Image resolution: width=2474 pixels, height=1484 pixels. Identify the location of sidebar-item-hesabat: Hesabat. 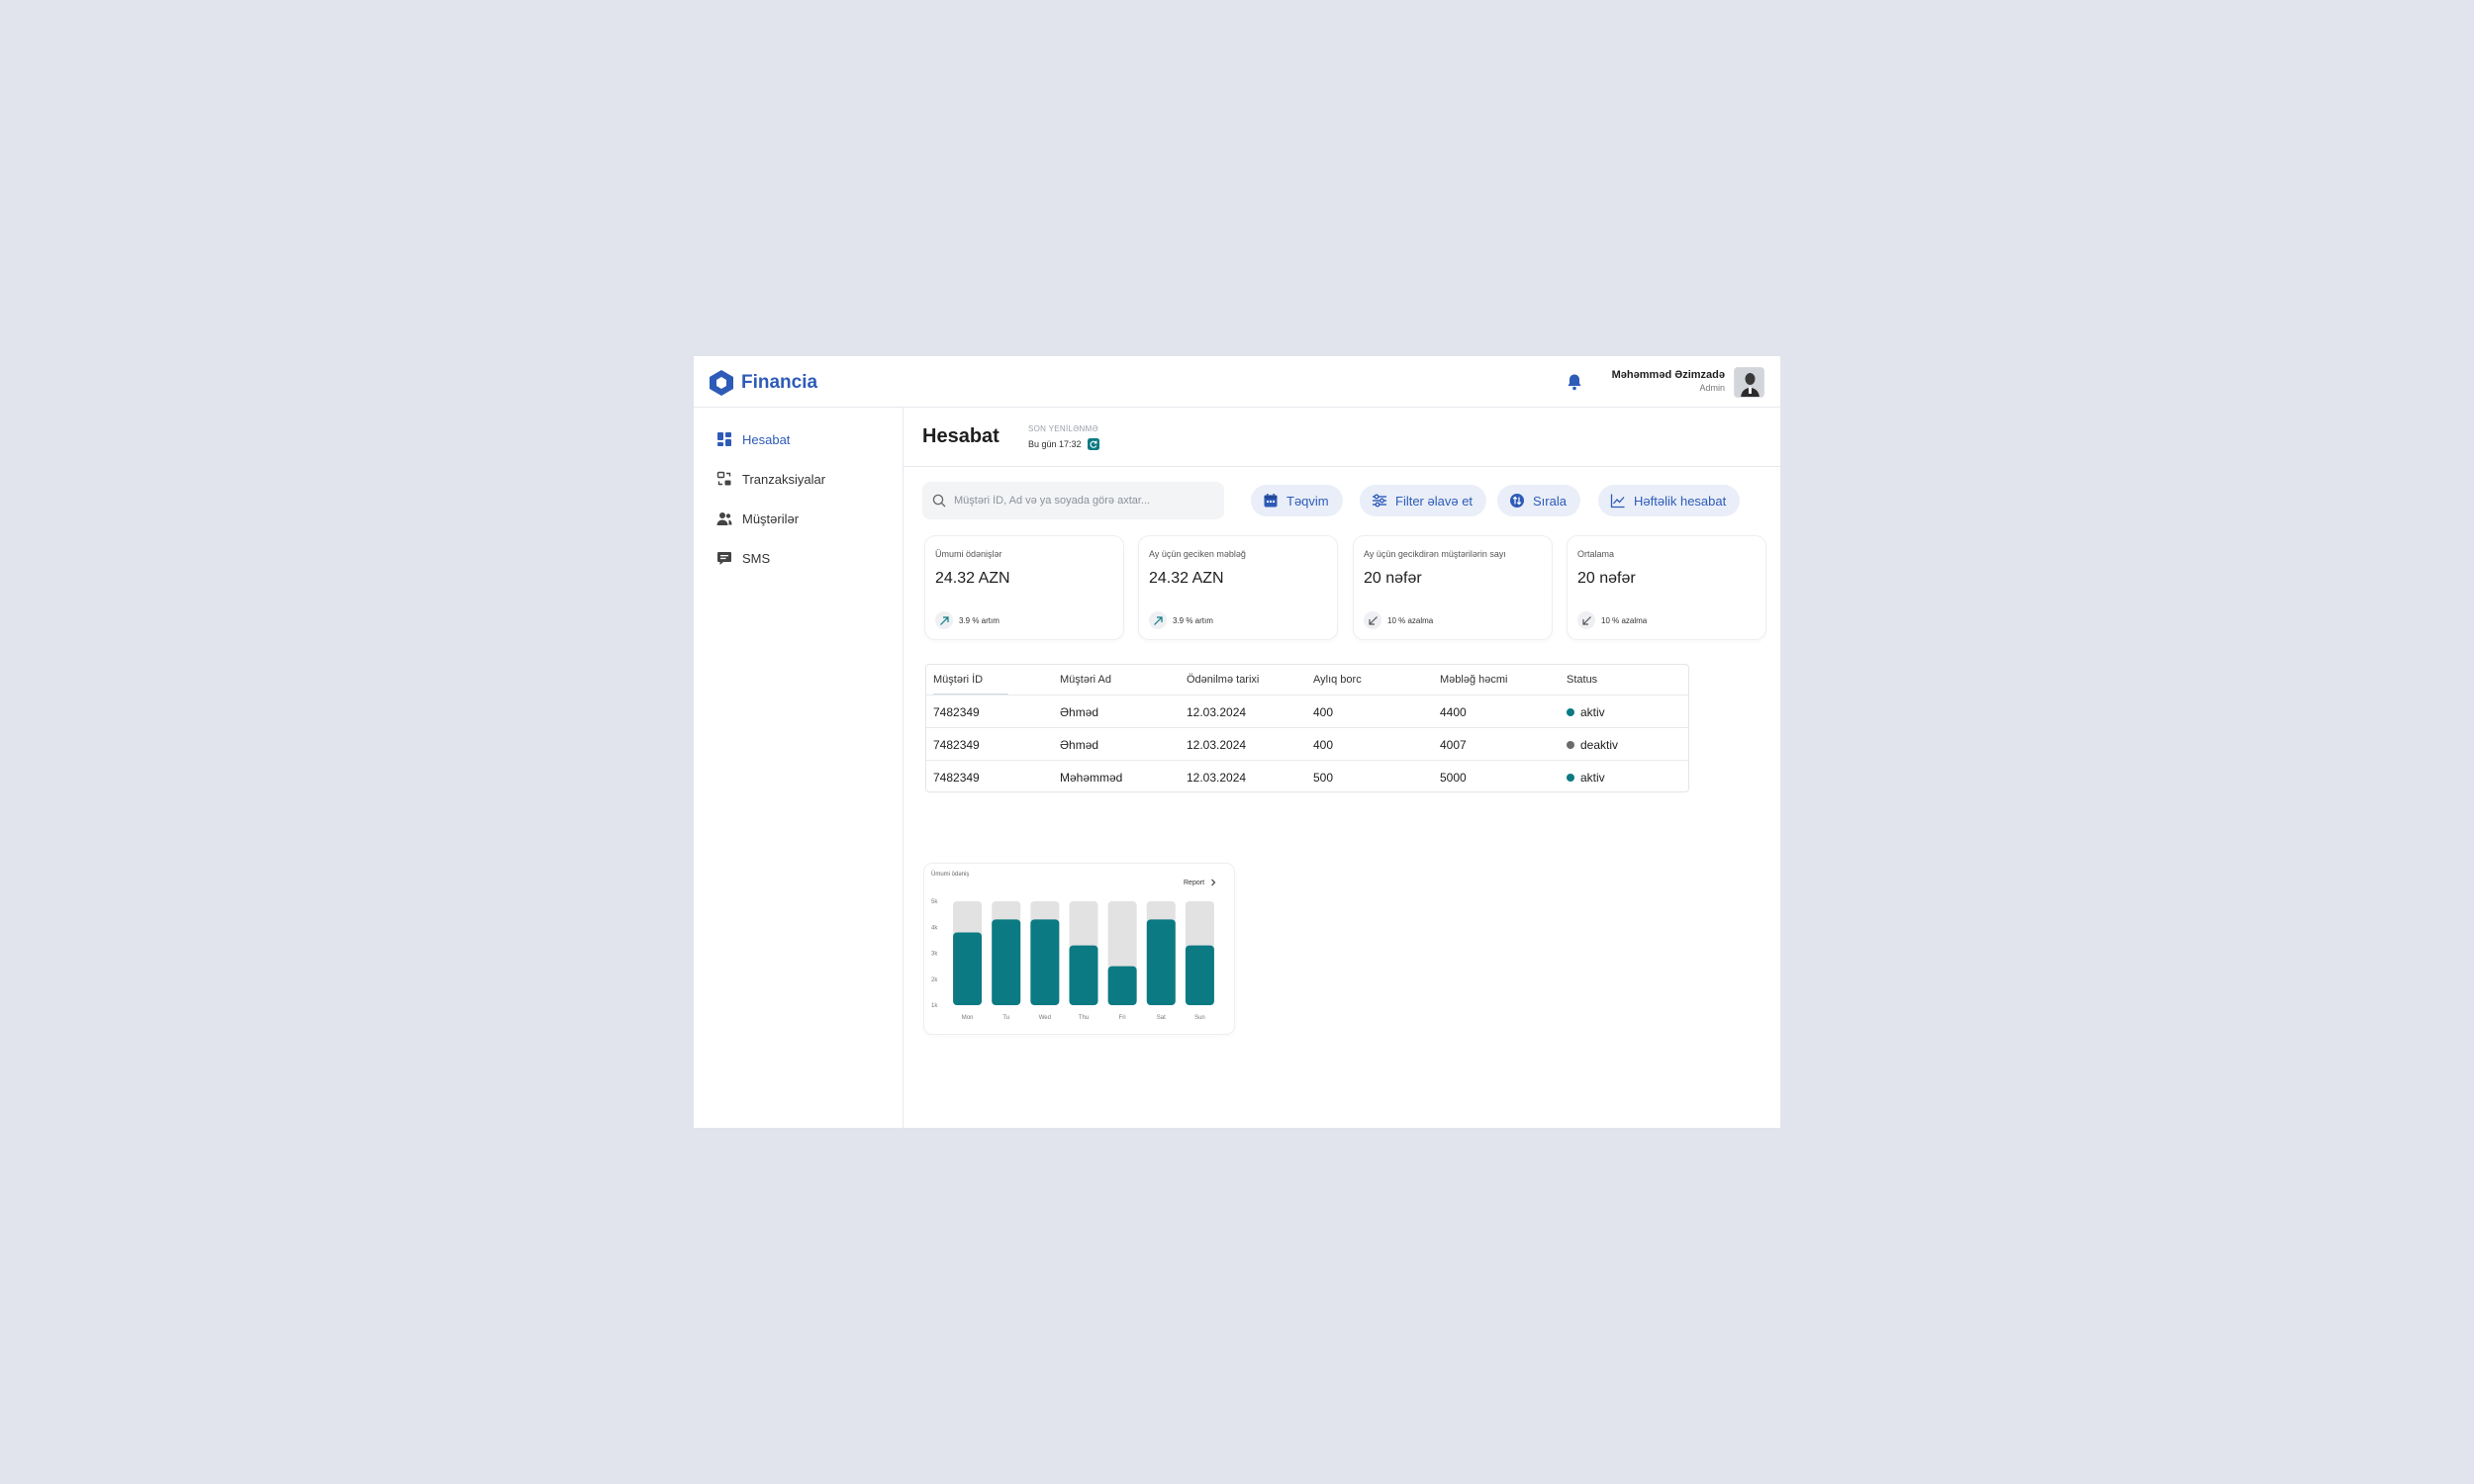
(753, 439).